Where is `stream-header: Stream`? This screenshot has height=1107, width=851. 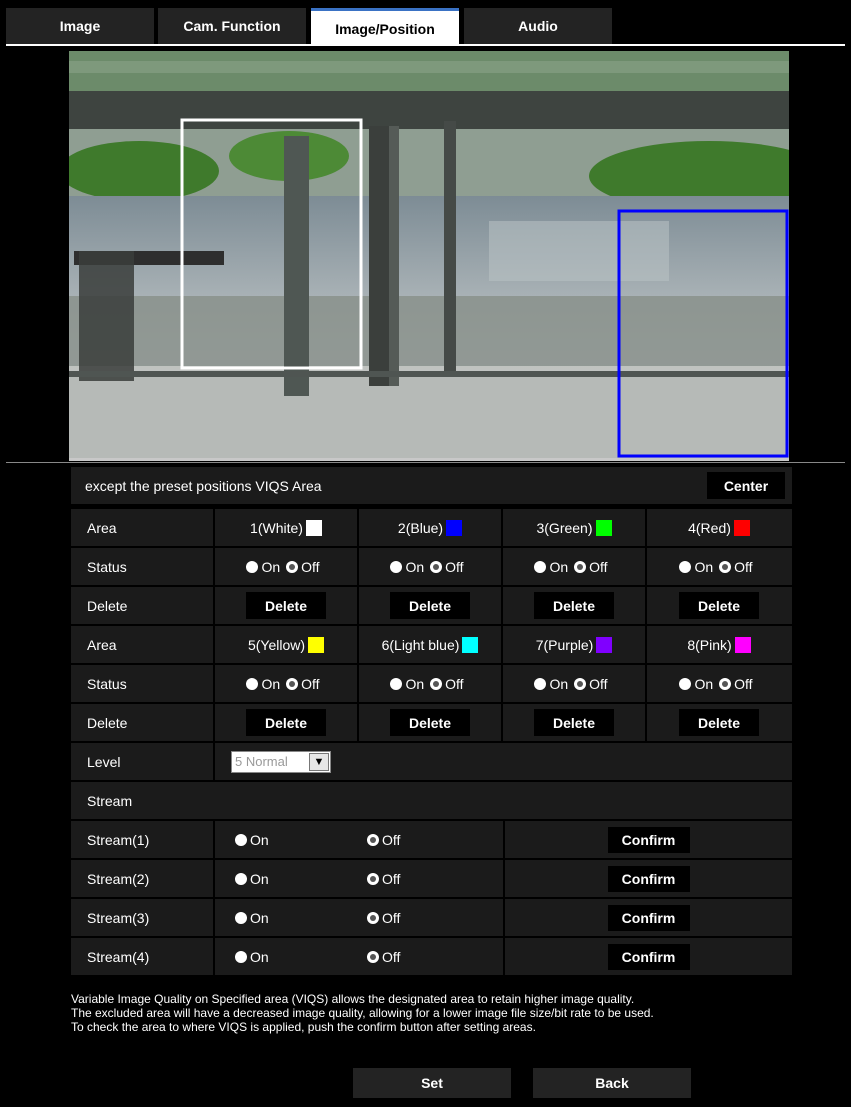
stream-header: Stream is located at coordinates (110, 800).